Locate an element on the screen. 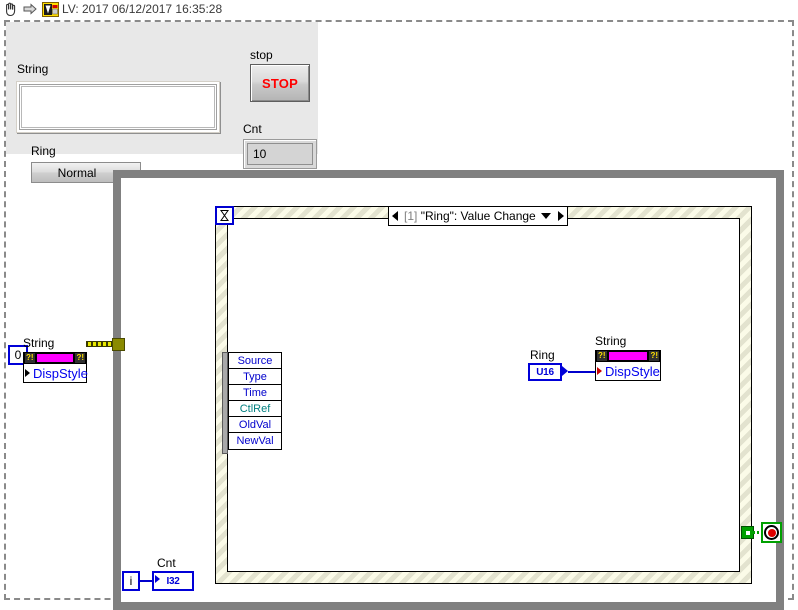 This screenshot has width=798, height=610. property-node-header-left: ?! ?! is located at coordinates (55, 358).